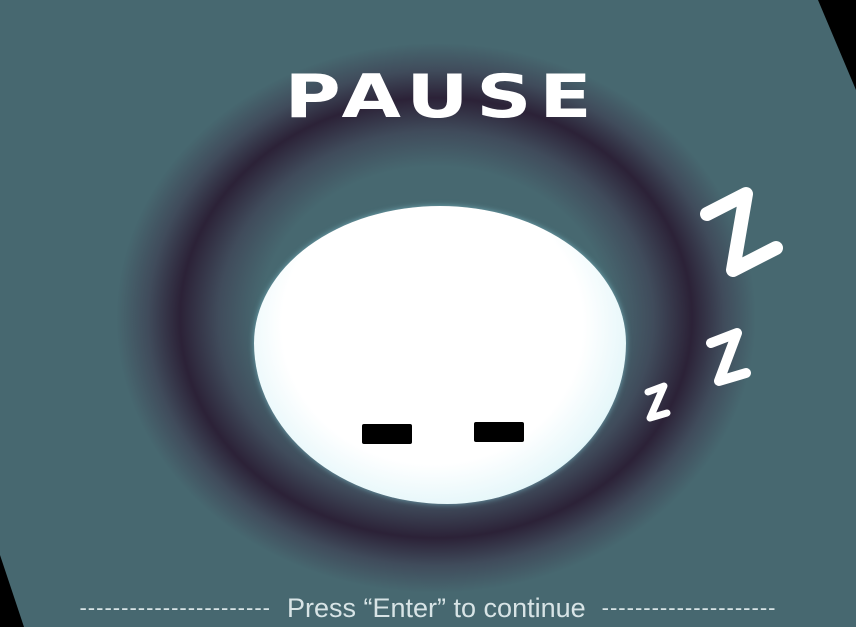 The image size is (856, 627). Describe the element at coordinates (436, 607) in the screenshot. I see `press-enter-prompt: Press “Enter” to continue` at that location.